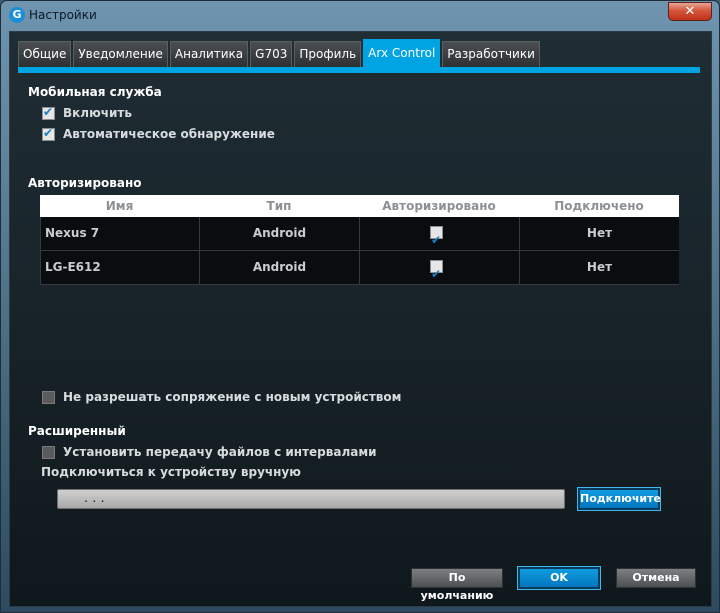 The height and width of the screenshot is (613, 720). I want to click on tab-developers: Разработчики, so click(491, 54).